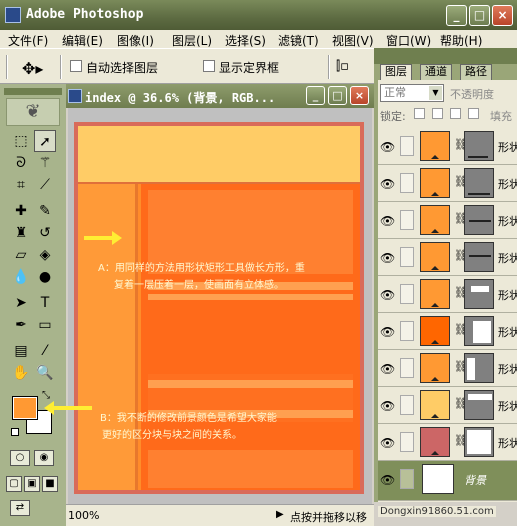 This screenshot has width=517, height=526. Describe the element at coordinates (108, 337) in the screenshot. I see `left-column-block` at that location.